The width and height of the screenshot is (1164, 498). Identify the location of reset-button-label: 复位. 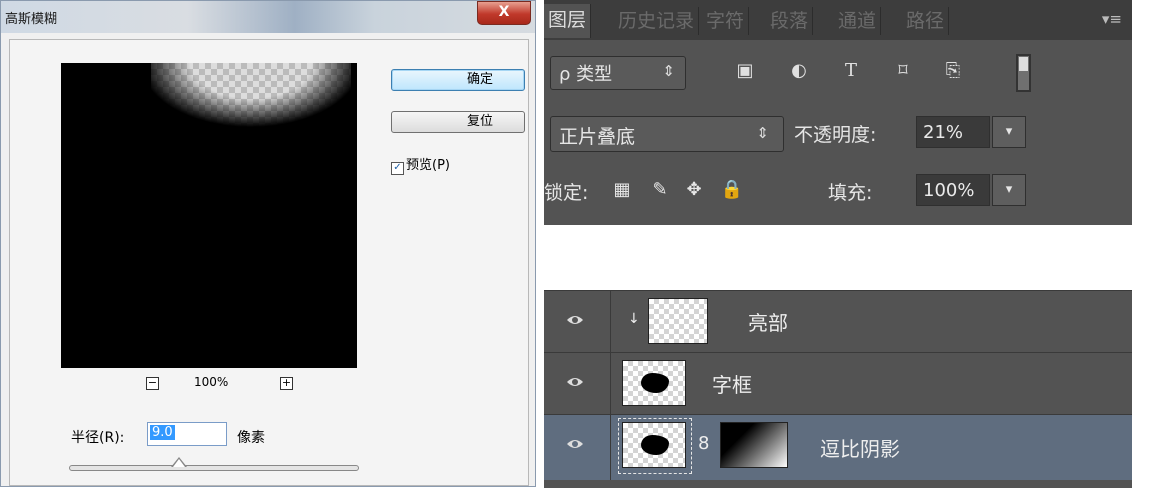
(479, 121).